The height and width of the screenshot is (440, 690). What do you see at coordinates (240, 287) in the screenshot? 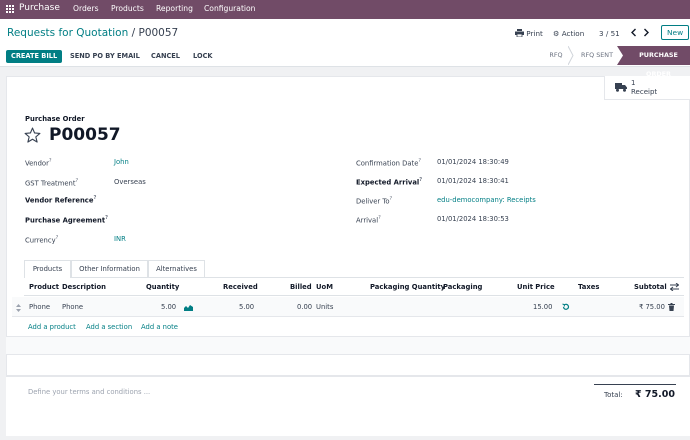
I see `col-received: Received` at bounding box center [240, 287].